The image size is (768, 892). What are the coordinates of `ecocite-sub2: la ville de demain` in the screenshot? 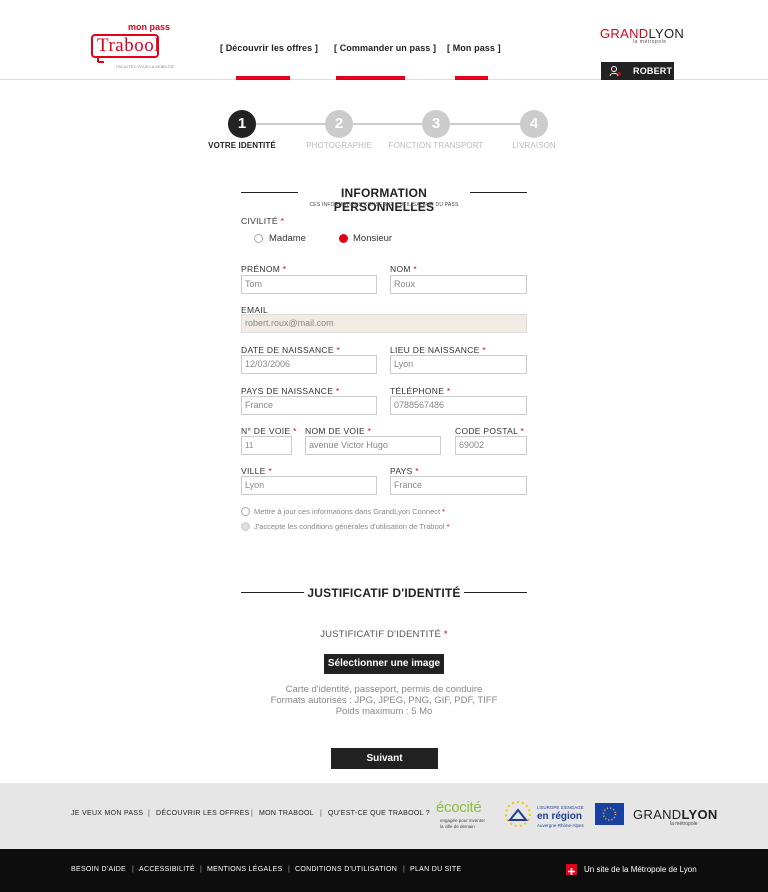 It's located at (457, 826).